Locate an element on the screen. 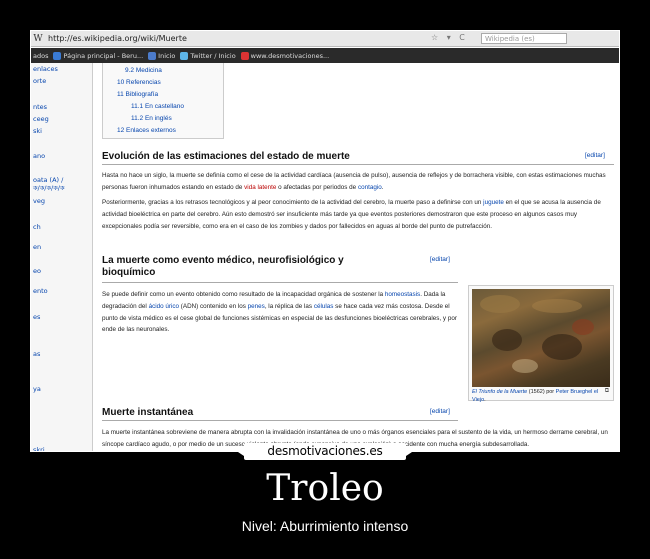 Image resolution: width=650 pixels, height=559 pixels. sidebar-item: orte is located at coordinates (39, 81).